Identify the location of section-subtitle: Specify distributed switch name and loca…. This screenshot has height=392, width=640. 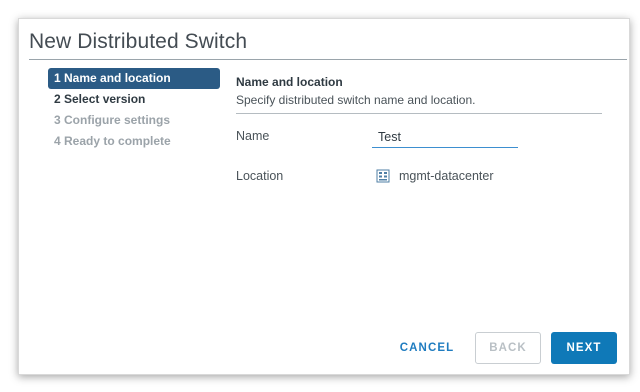
(356, 100).